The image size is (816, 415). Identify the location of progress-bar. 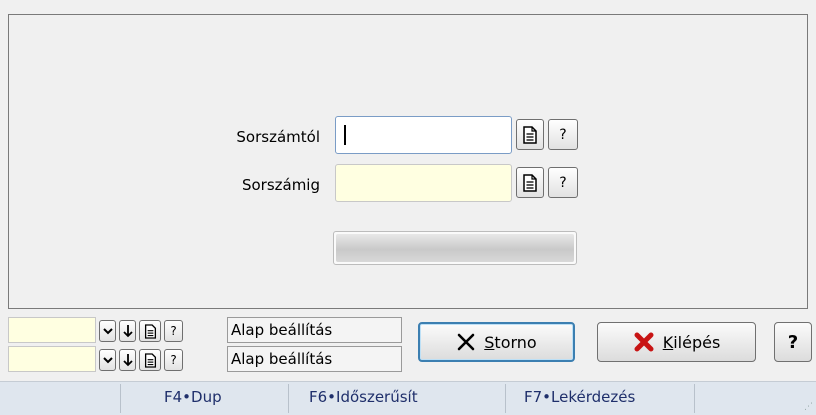
(455, 248).